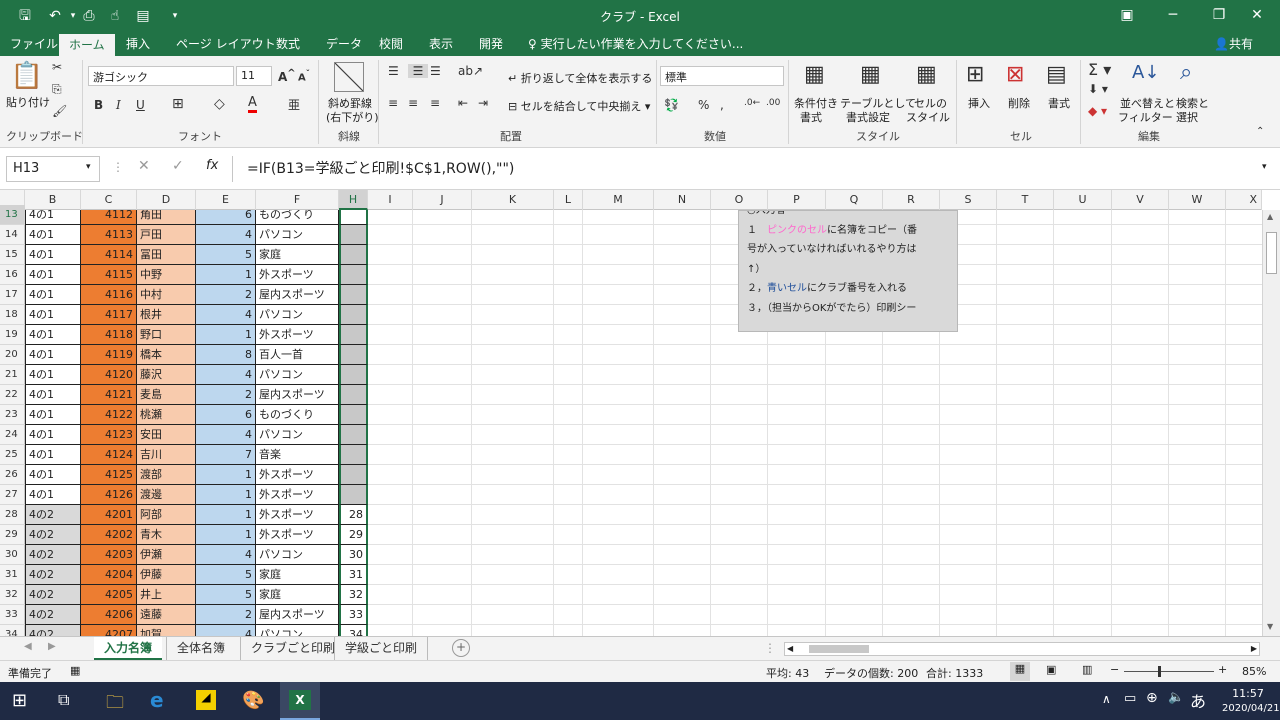 This screenshot has height=720, width=1280. I want to click on row-header: 14, so click(12, 235).